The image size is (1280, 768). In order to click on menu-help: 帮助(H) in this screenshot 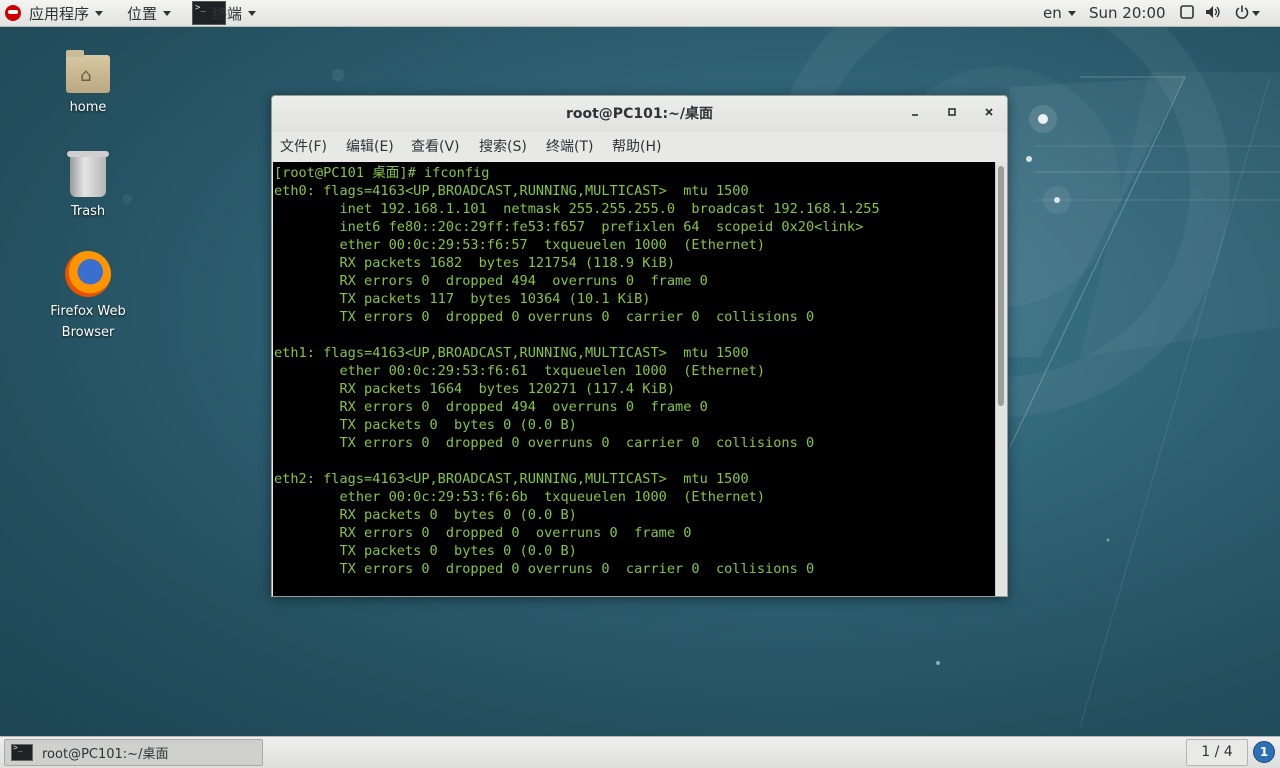, I will do `click(636, 147)`.